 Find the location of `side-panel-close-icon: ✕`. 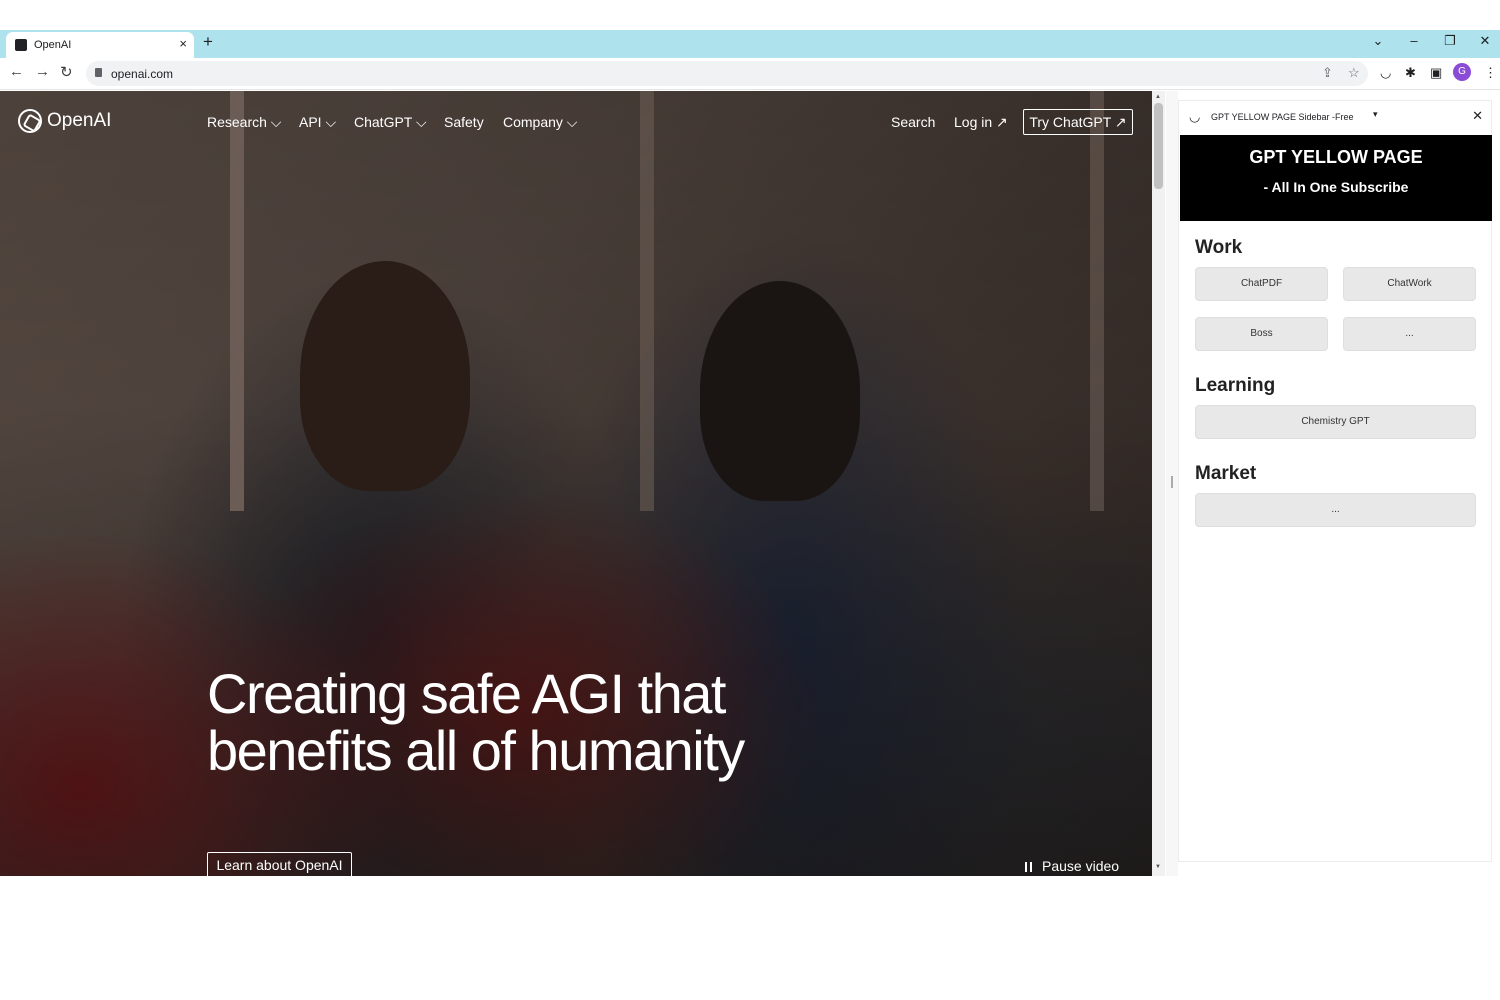

side-panel-close-icon: ✕ is located at coordinates (1477, 116).